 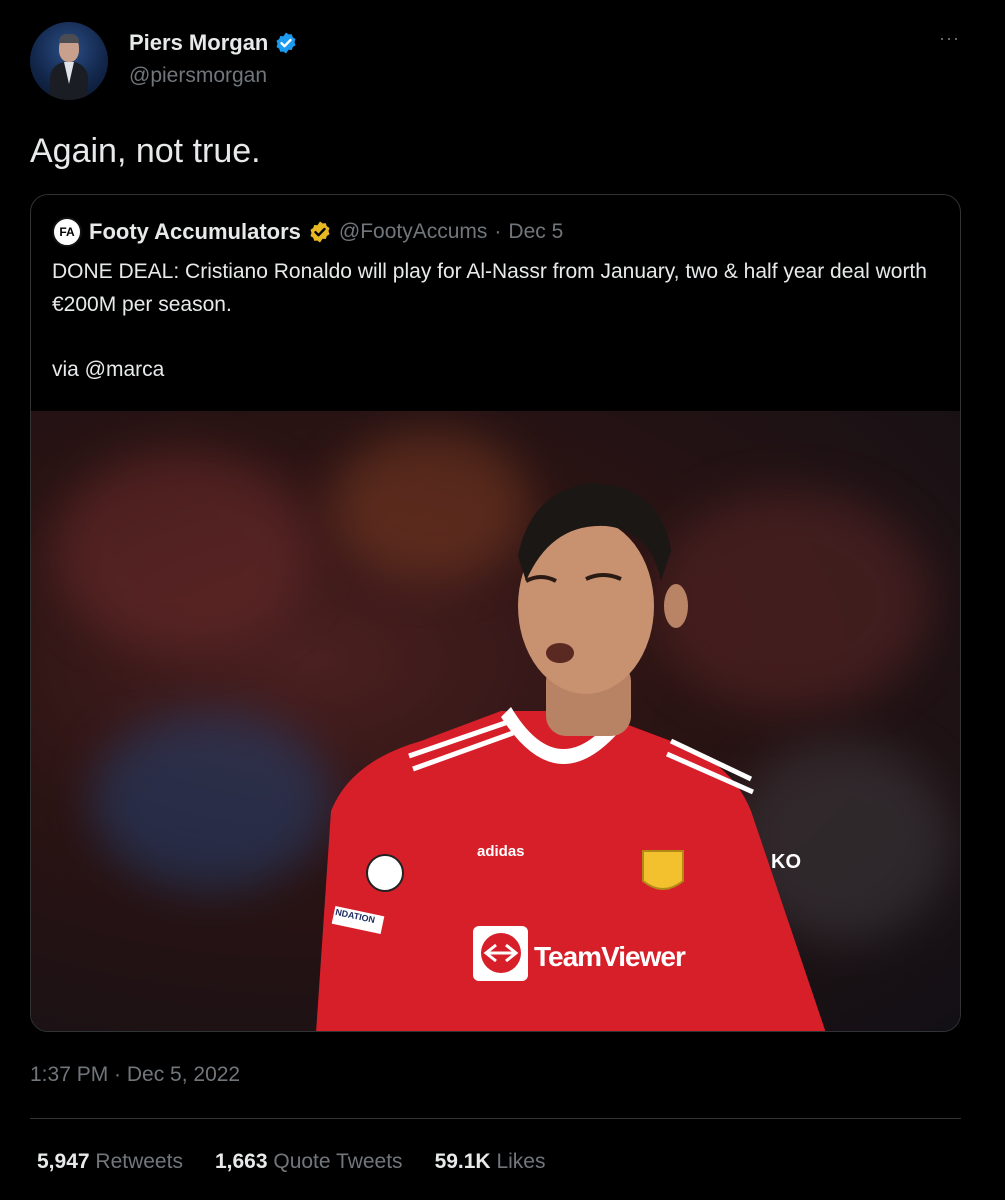 I want to click on quote-tweets-count: 1,663, so click(x=241, y=1161).